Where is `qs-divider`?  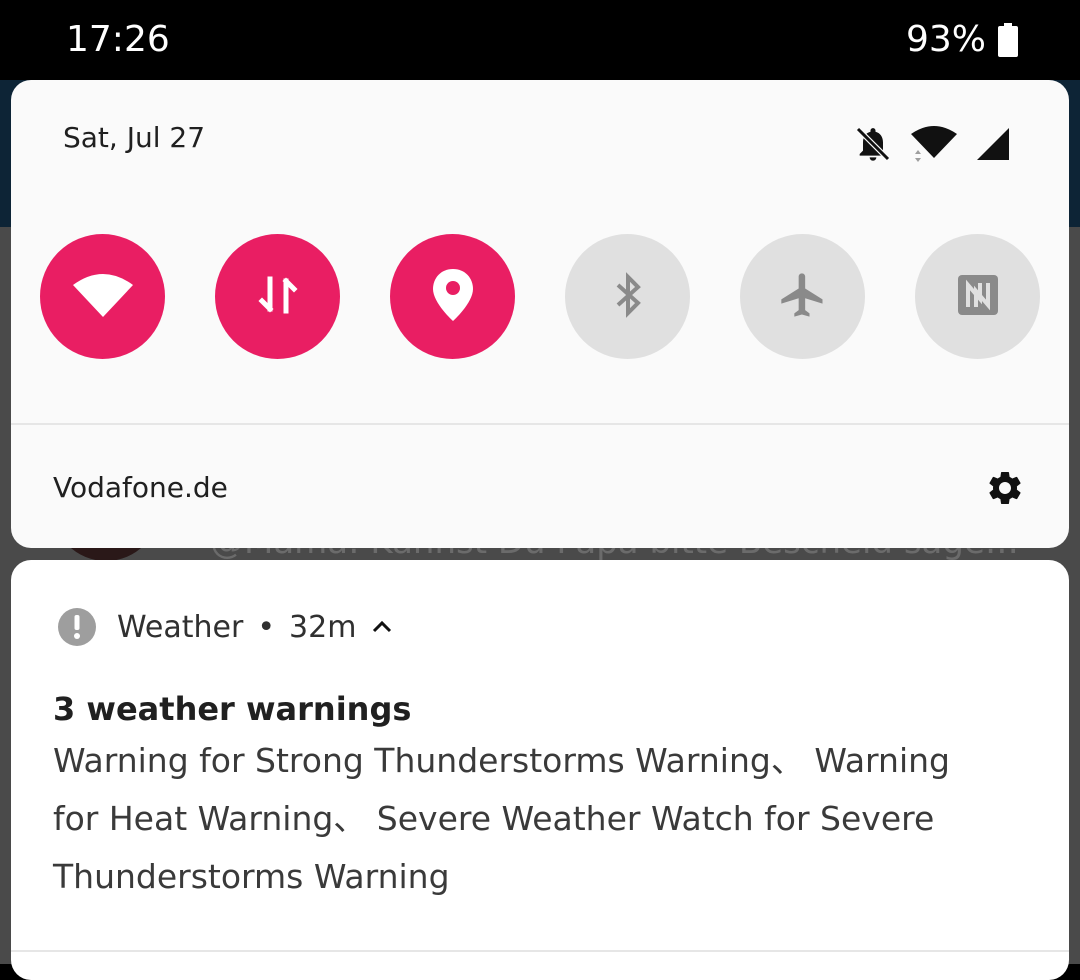
qs-divider is located at coordinates (540, 424).